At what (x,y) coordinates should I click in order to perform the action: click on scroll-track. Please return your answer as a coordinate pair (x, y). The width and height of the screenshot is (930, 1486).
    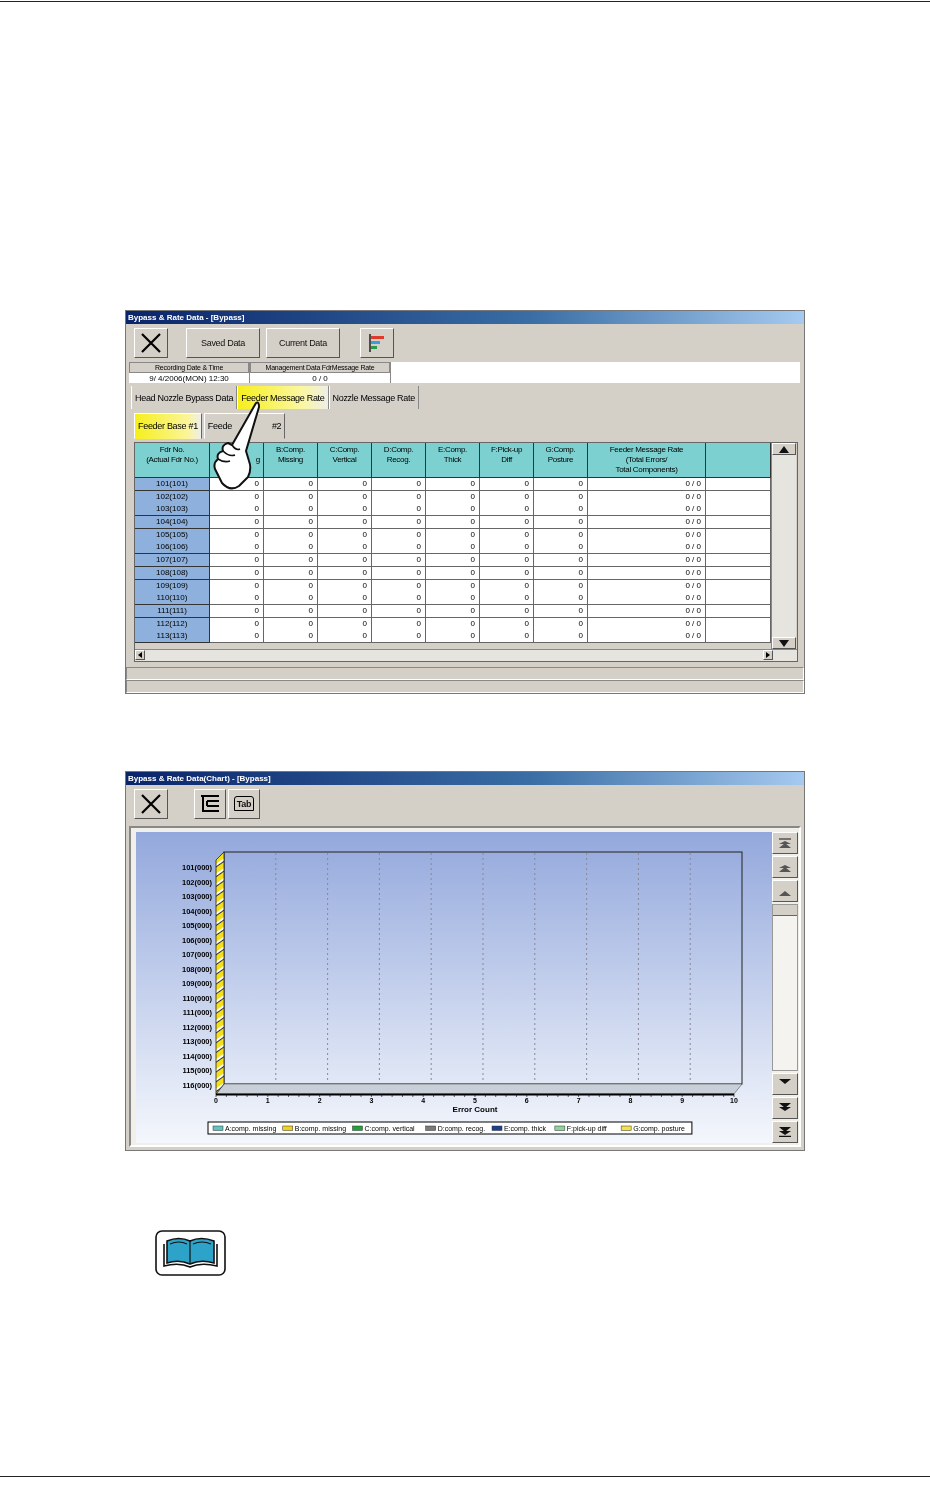
    Looking at the image, I should click on (785, 987).